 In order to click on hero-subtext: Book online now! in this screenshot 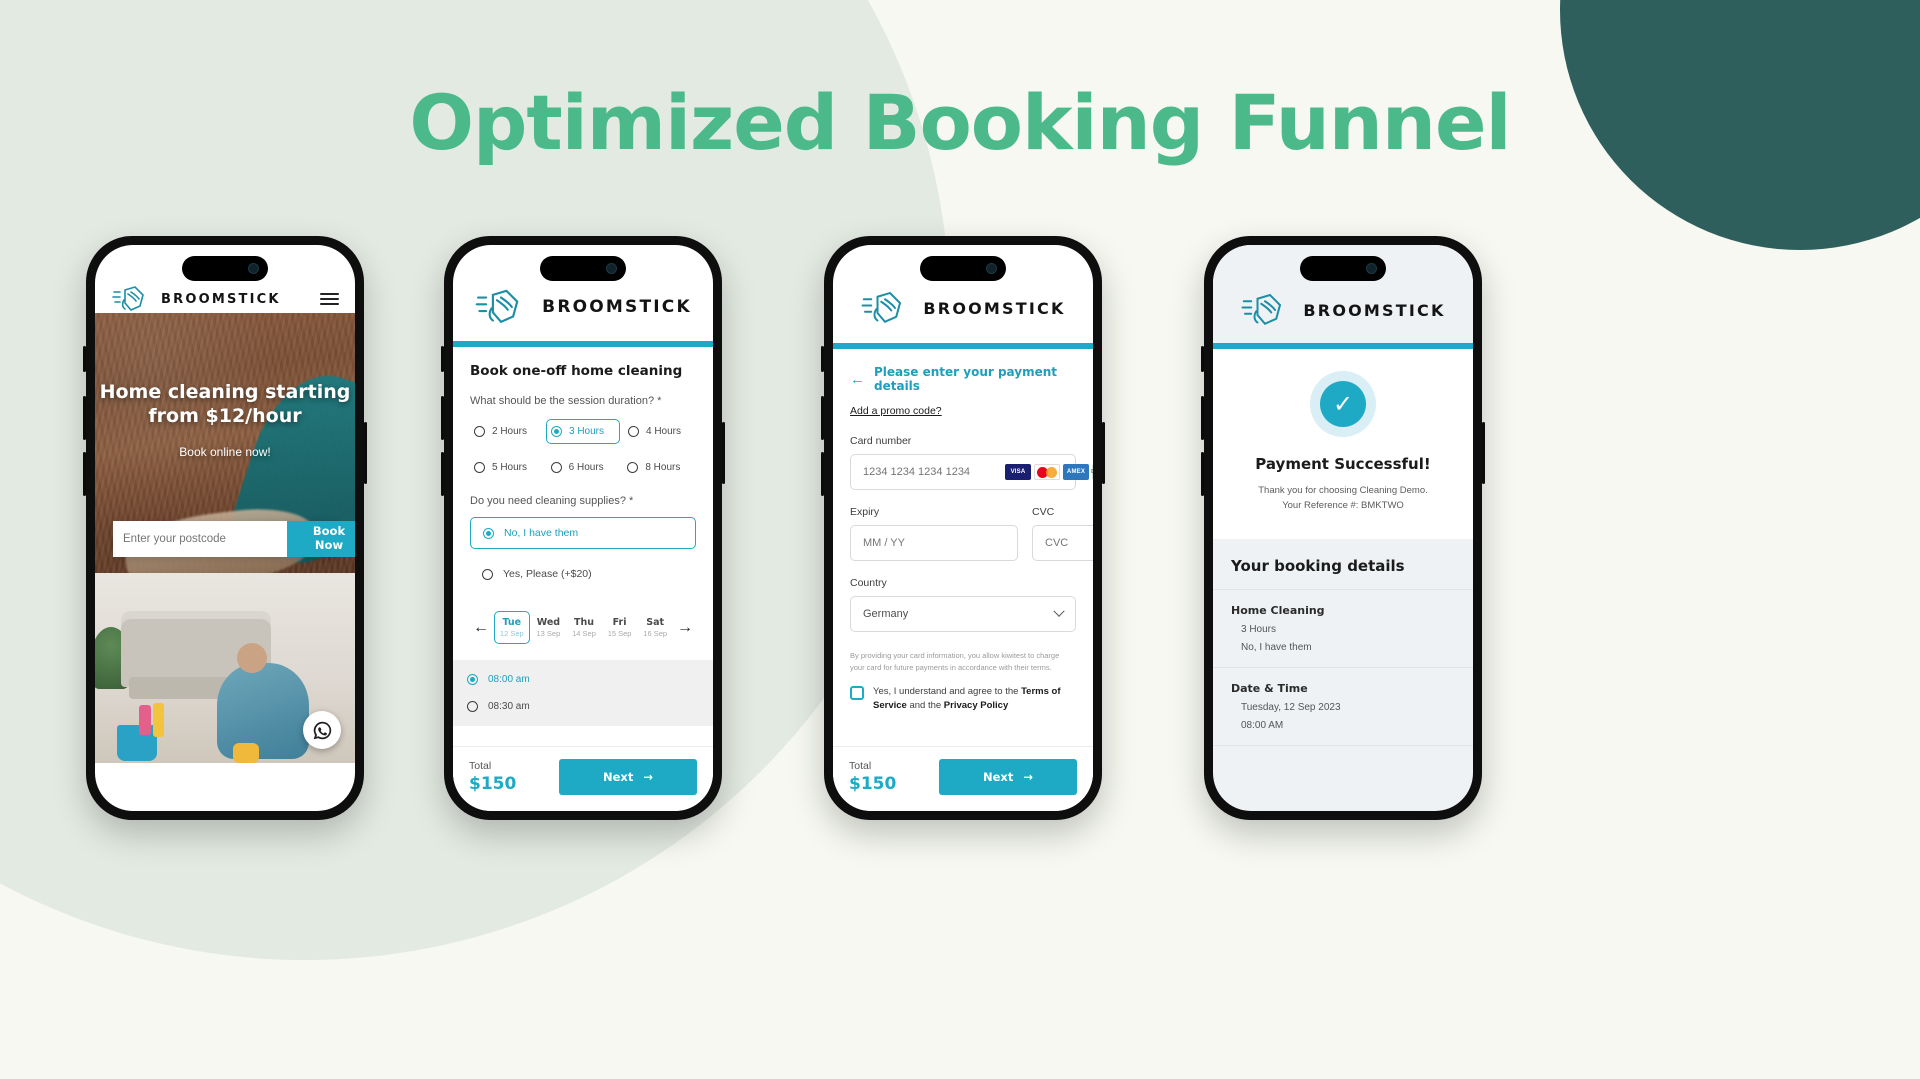, I will do `click(225, 451)`.